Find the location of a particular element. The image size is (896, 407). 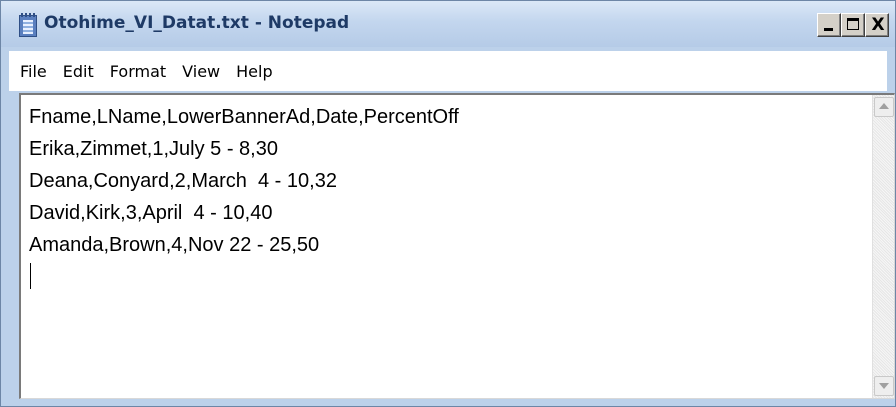

window-title: Otohime_VI_Datat.txt - Notepad is located at coordinates (197, 23).